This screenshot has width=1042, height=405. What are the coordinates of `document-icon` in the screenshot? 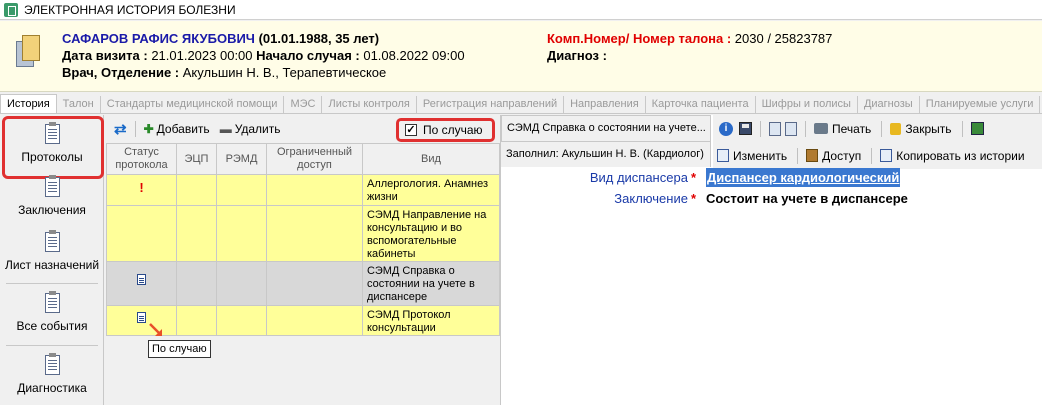 It's located at (141, 317).